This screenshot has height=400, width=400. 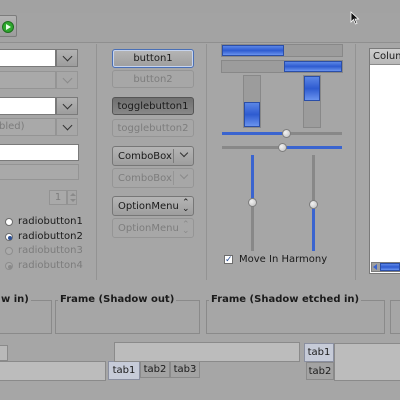 What do you see at coordinates (127, 314) in the screenshot?
I see `frame-shadow-out: Frame (Shadow out)` at bounding box center [127, 314].